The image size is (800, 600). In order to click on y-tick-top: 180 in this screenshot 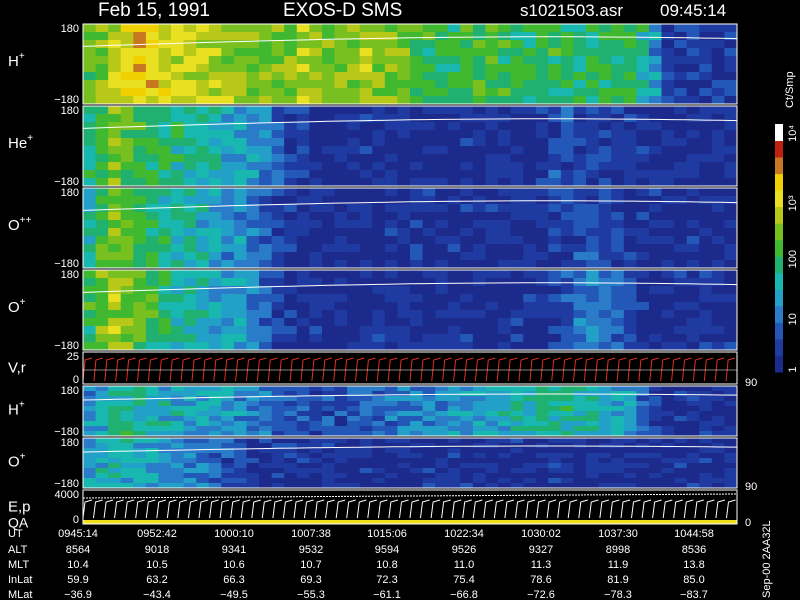, I will do `click(70, 29)`.